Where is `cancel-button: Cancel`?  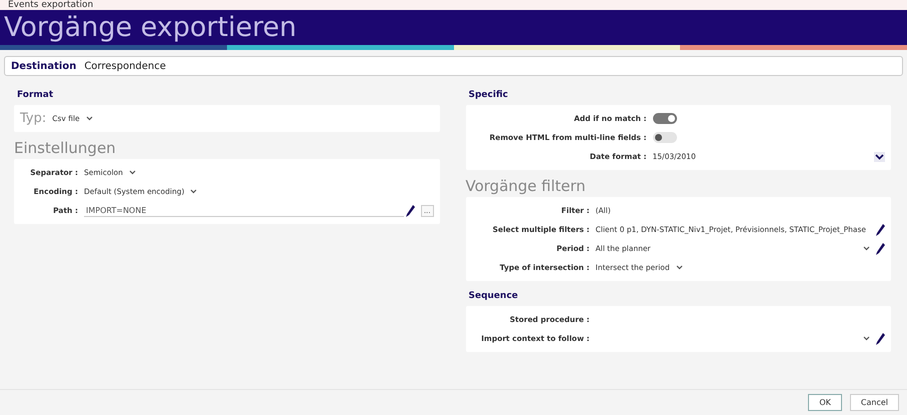
cancel-button: Cancel is located at coordinates (874, 402).